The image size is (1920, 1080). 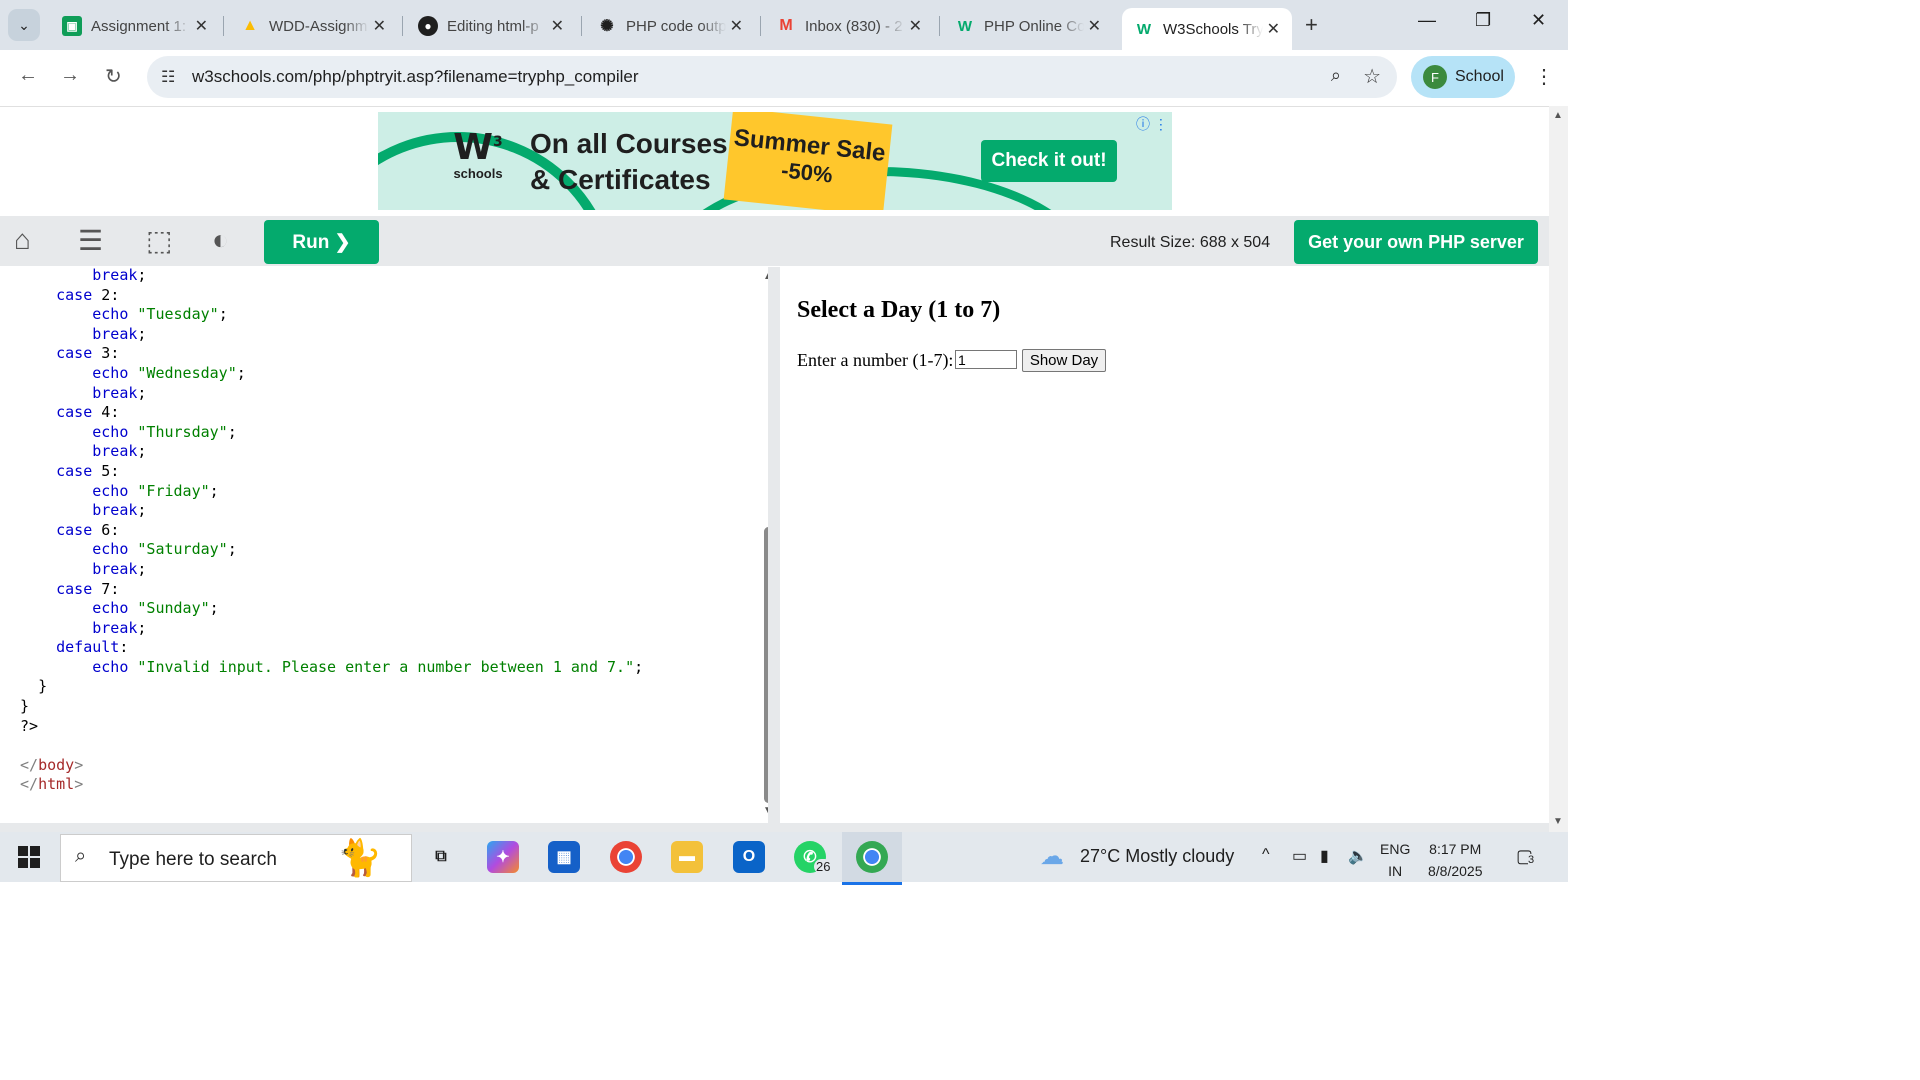 What do you see at coordinates (986, 359) in the screenshot?
I see `day-number-input` at bounding box center [986, 359].